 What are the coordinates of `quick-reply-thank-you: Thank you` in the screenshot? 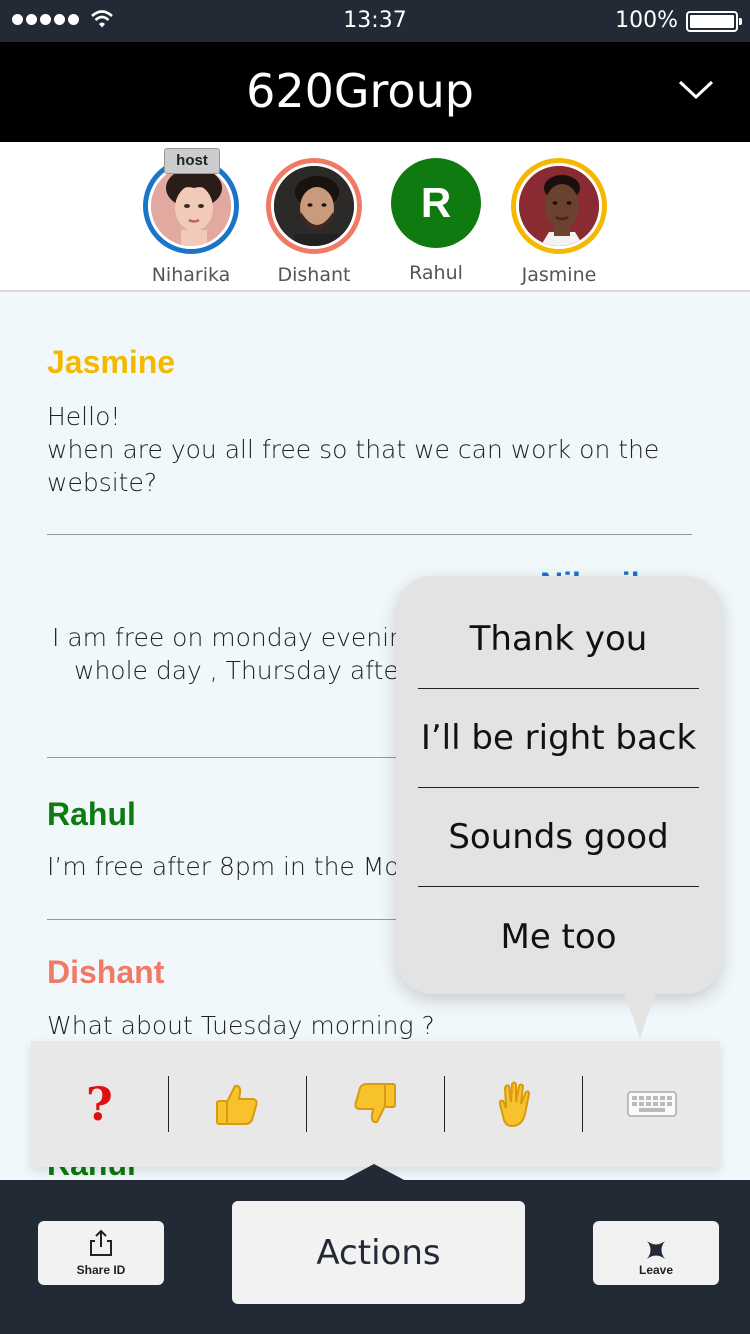 It's located at (558, 639).